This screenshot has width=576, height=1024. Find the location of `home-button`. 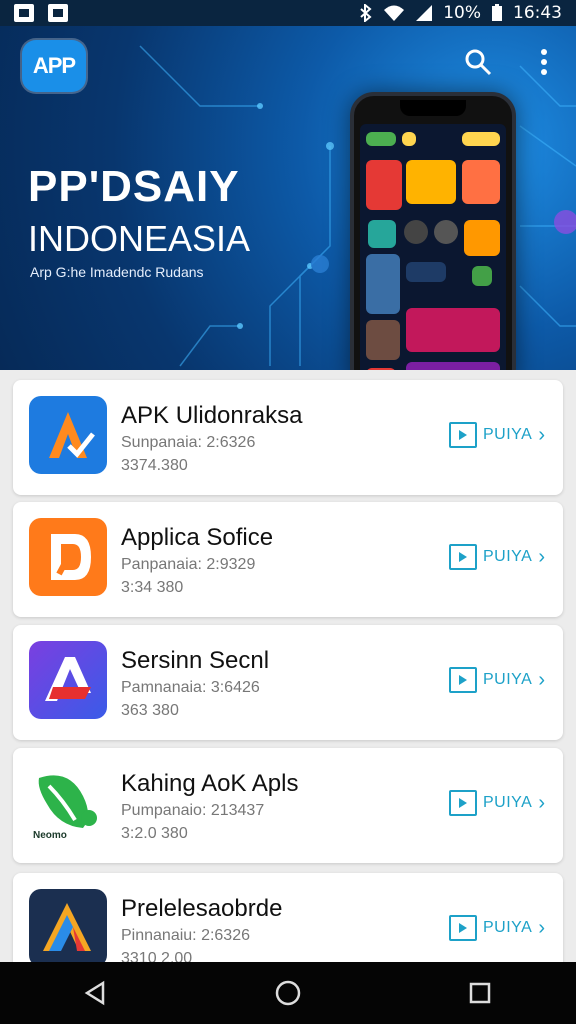

home-button is located at coordinates (288, 993).